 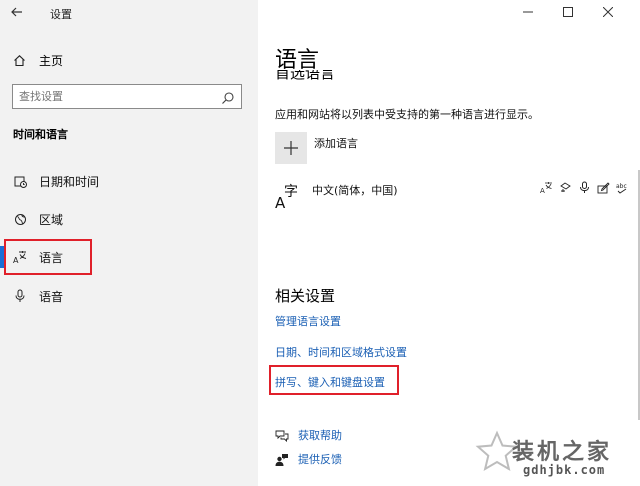 I want to click on highlight-box-language, so click(x=48, y=257).